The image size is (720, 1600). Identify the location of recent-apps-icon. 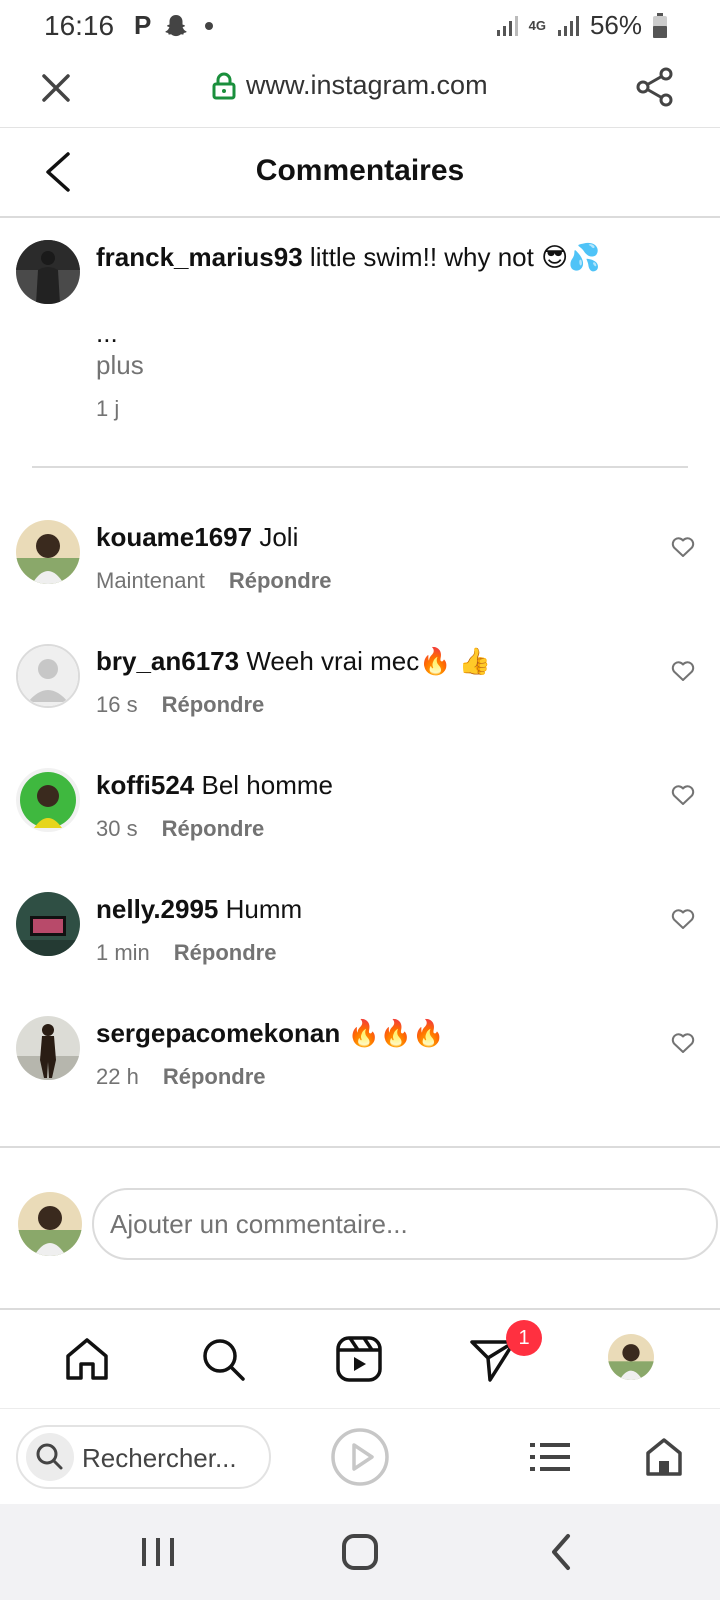
(158, 1552).